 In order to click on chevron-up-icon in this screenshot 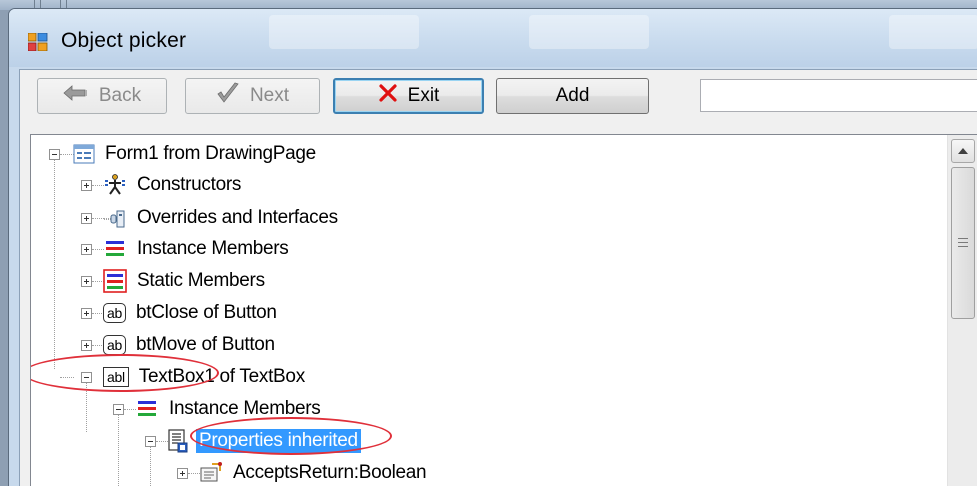, I will do `click(963, 151)`.